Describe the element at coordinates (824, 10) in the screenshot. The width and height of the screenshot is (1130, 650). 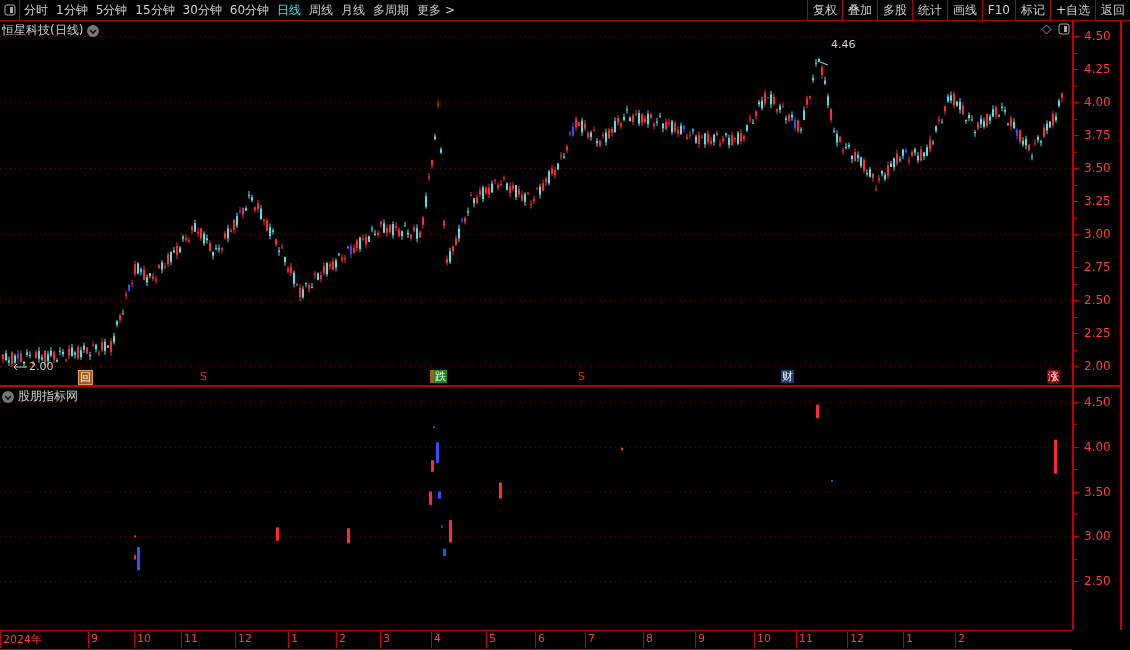
I see `toolbar-button: 复权` at that location.